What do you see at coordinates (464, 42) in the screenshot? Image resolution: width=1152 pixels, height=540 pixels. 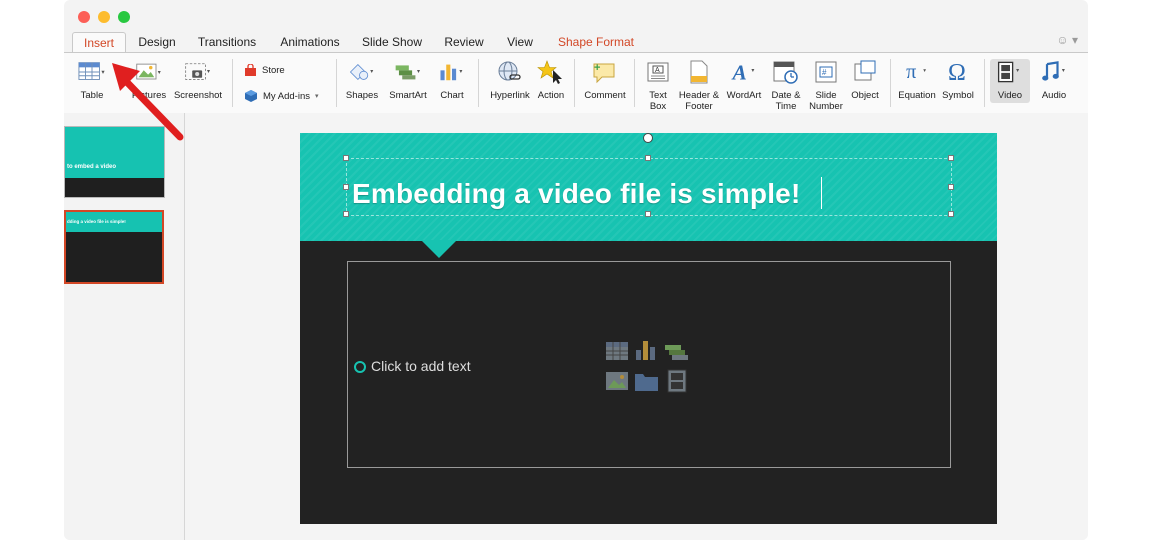 I see `tab-review: Review` at bounding box center [464, 42].